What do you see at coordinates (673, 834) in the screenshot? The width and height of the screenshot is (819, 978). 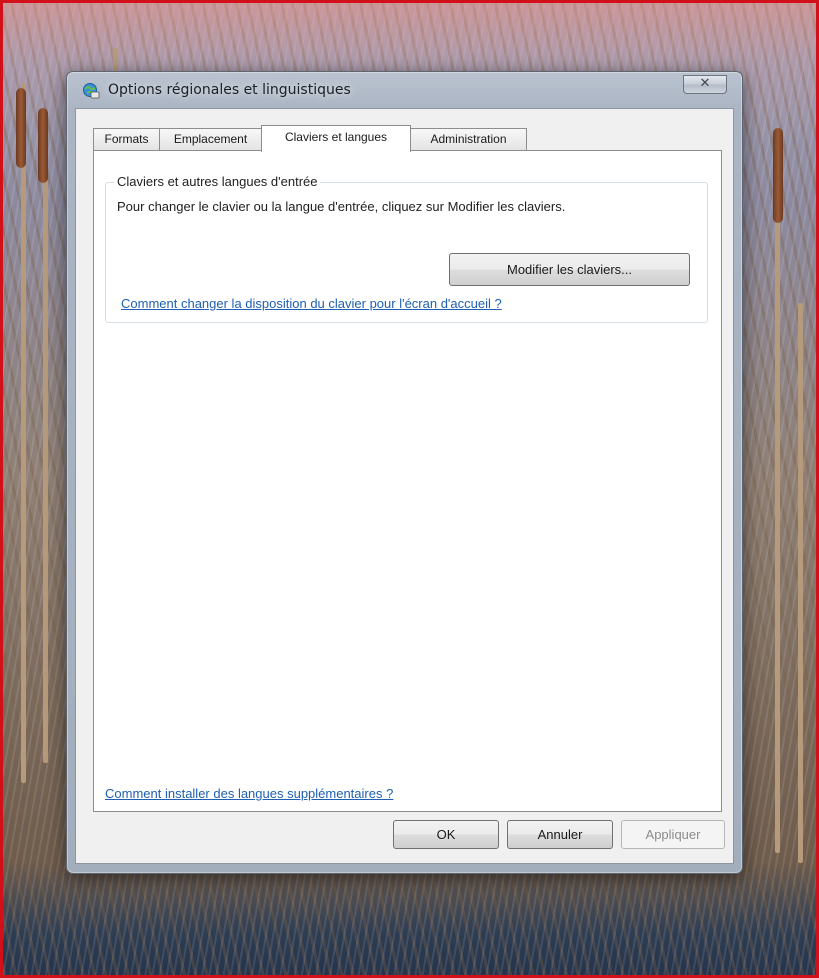 I see `apply-button: Appliquer` at bounding box center [673, 834].